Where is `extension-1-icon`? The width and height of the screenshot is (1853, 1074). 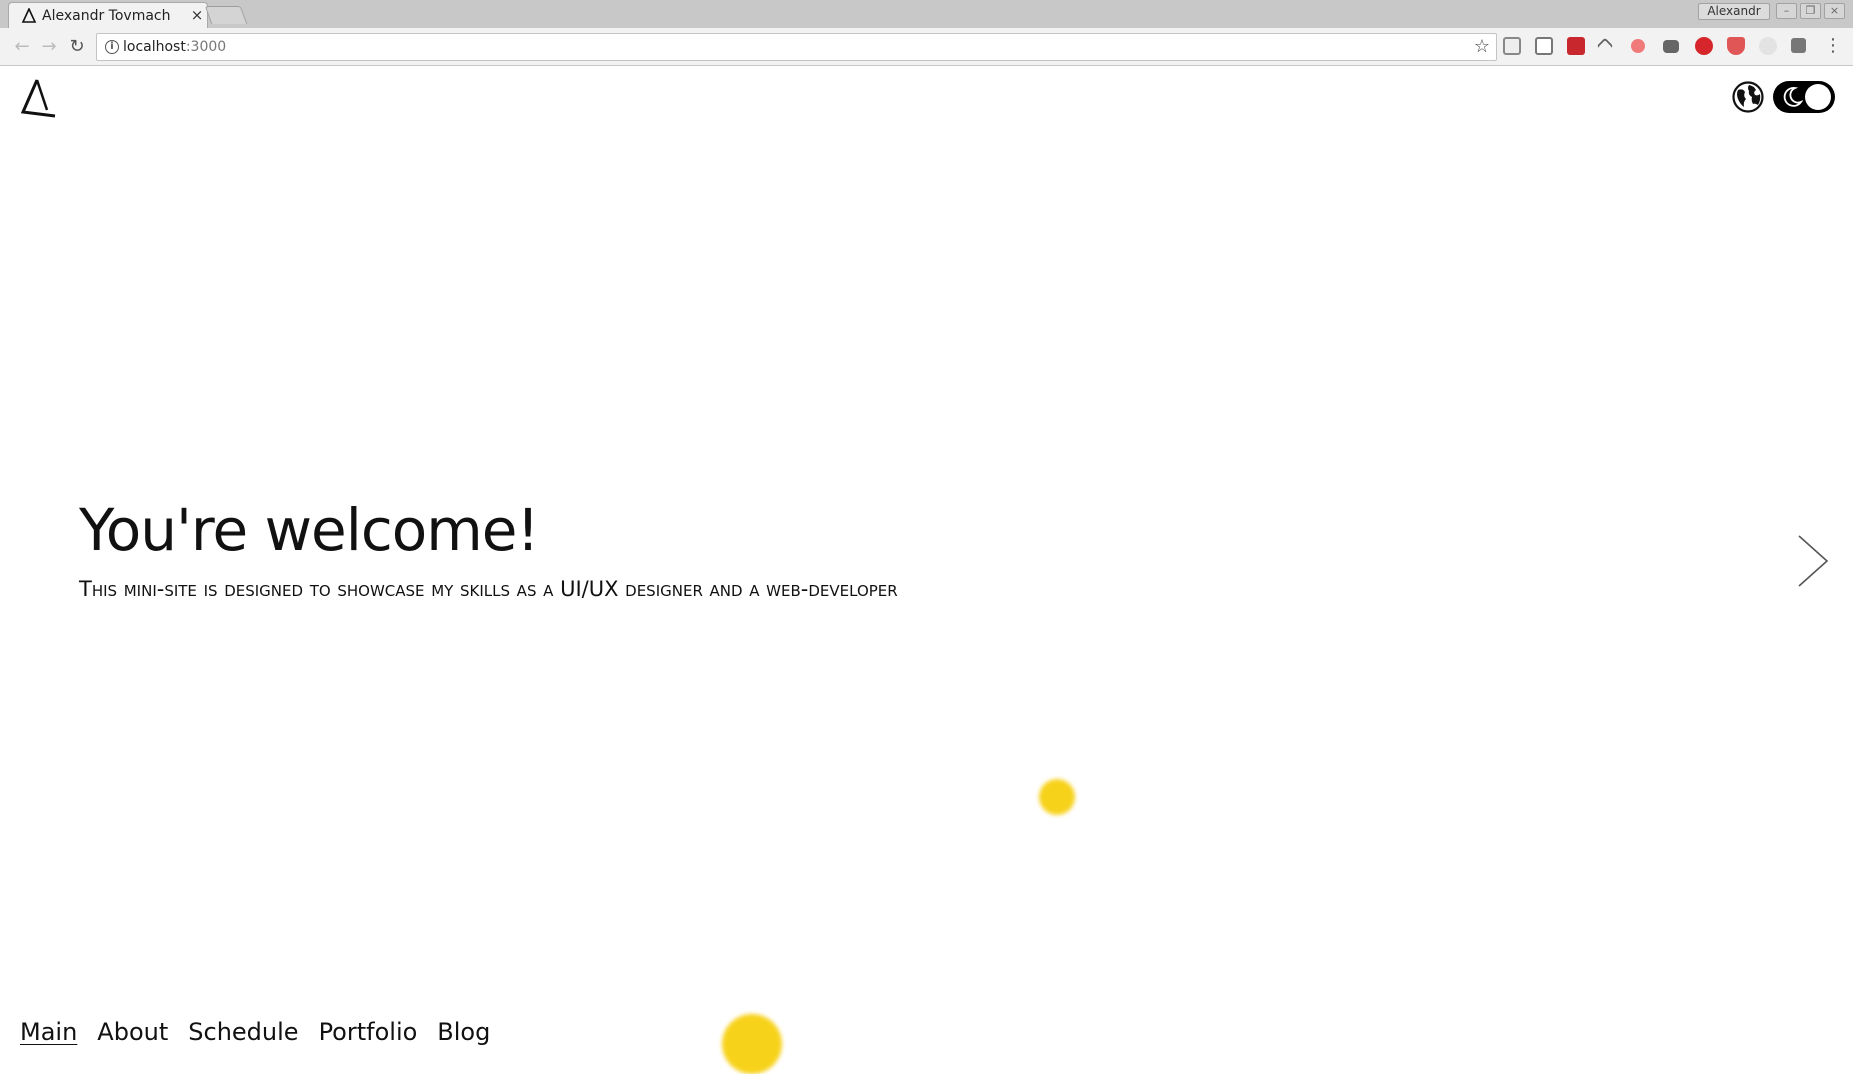
extension-1-icon is located at coordinates (1512, 46).